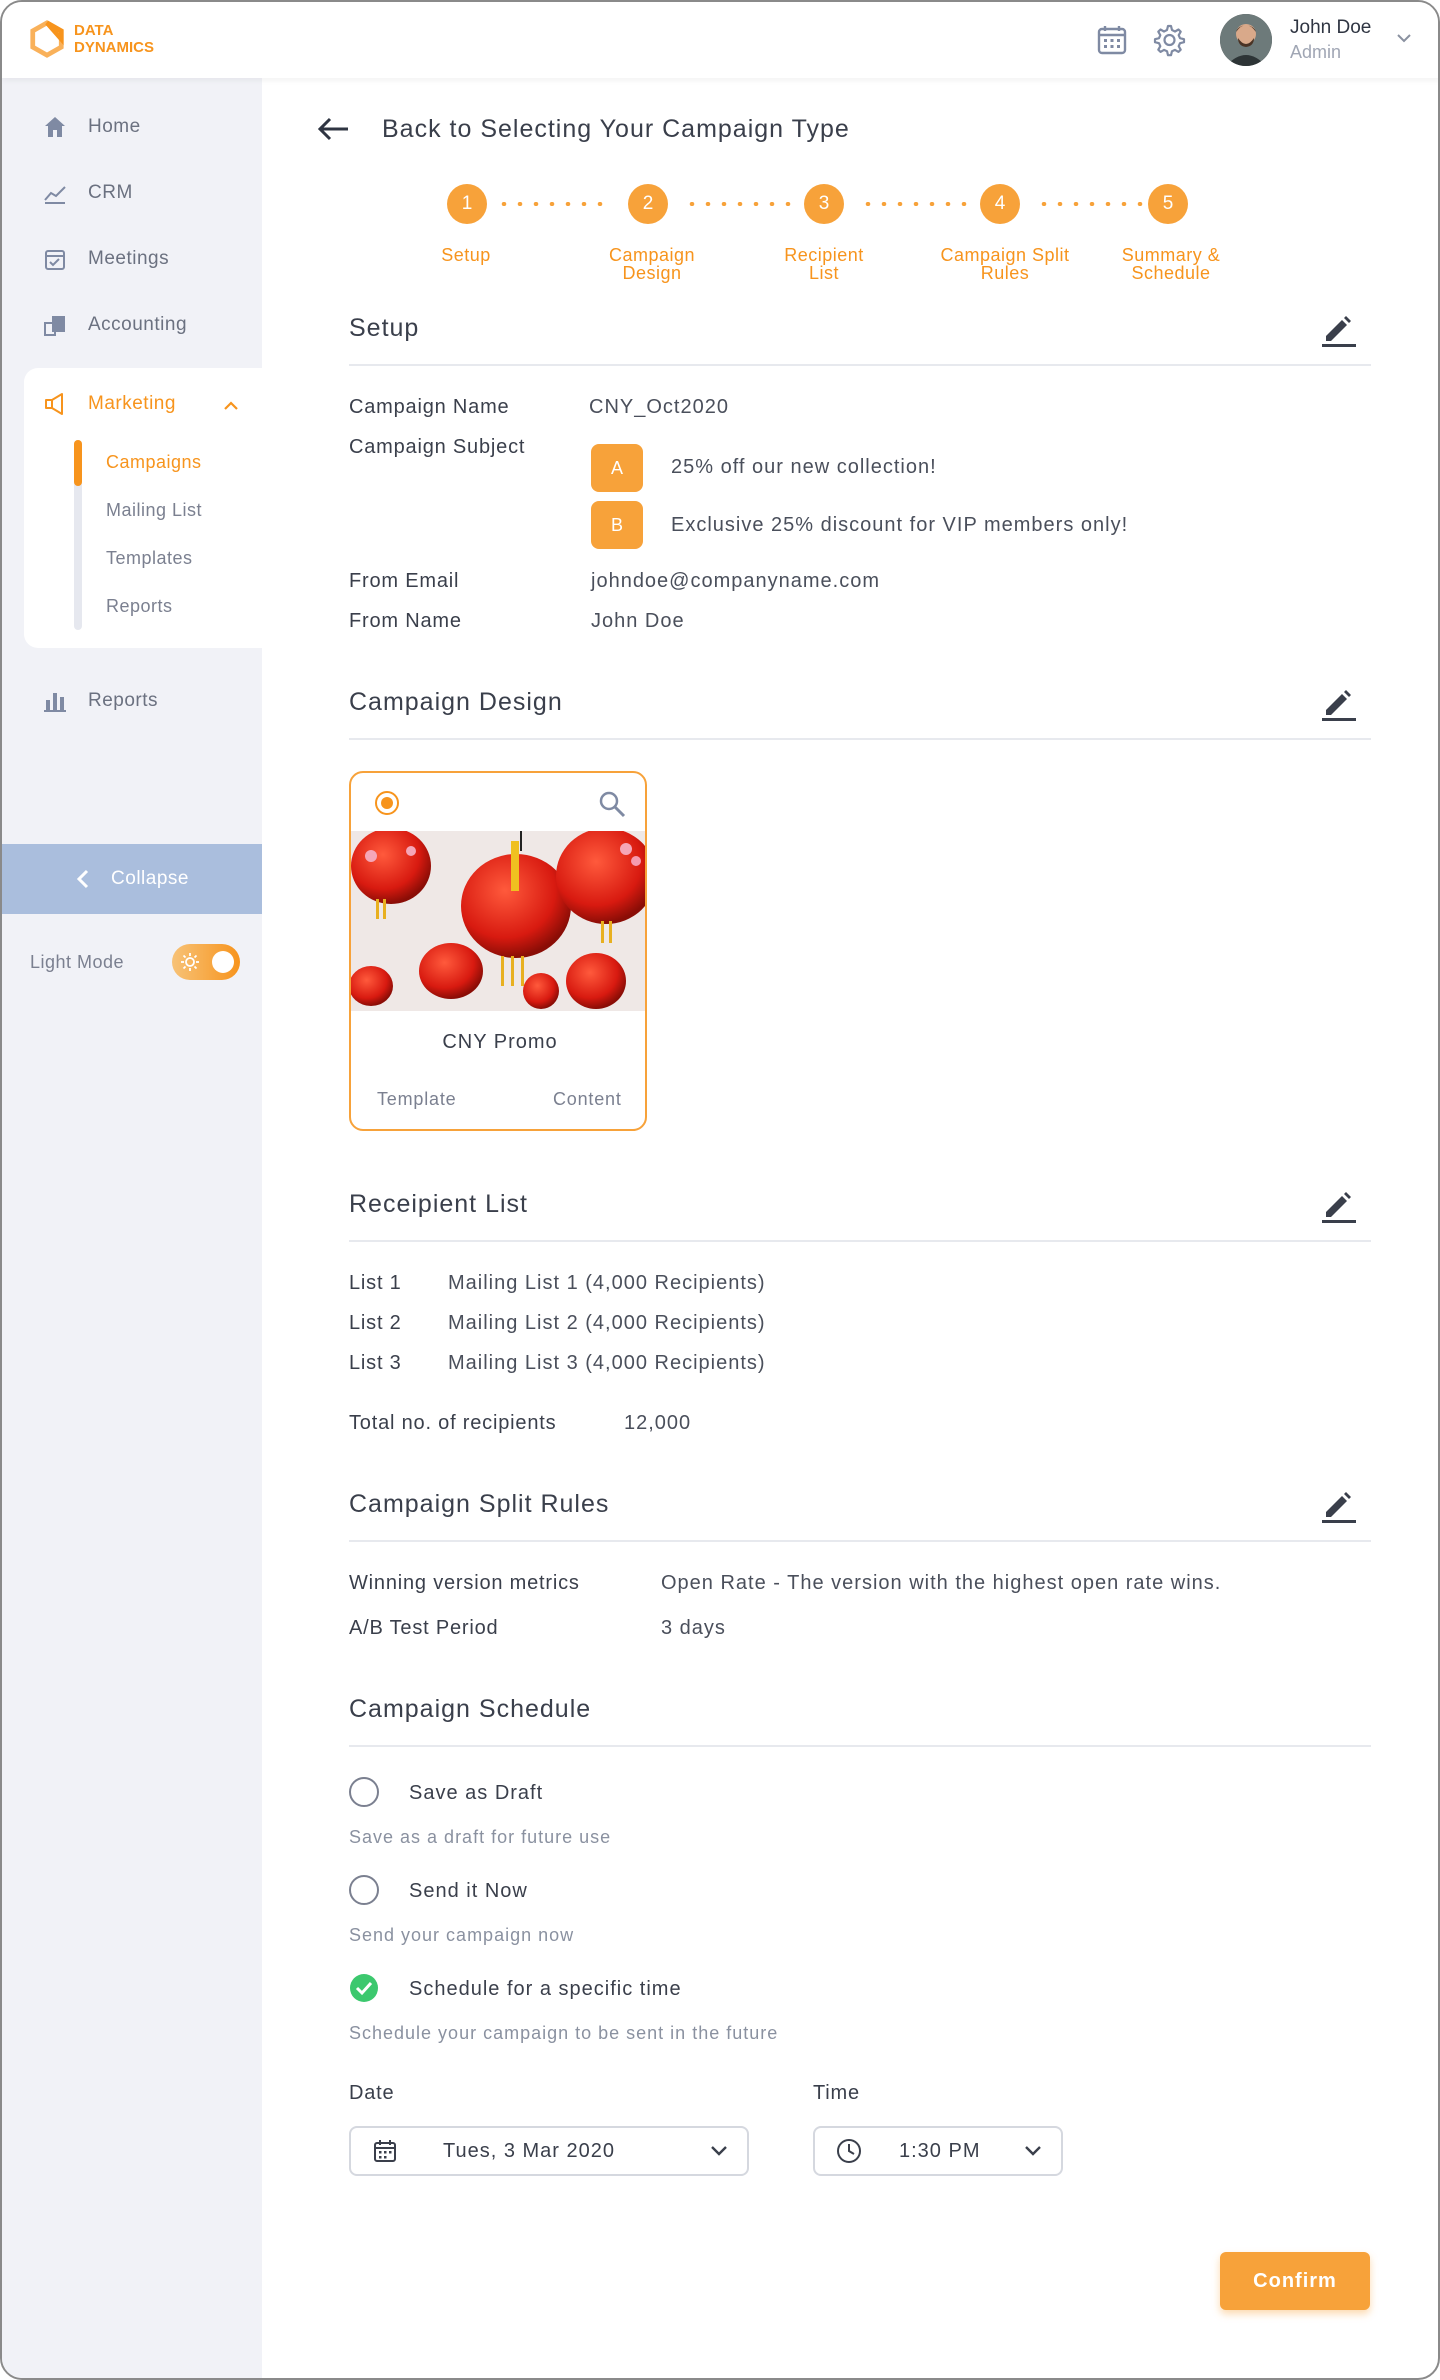  Describe the element at coordinates (437, 447) in the screenshot. I see `campaign-subject-label: Campaign Subject` at that location.